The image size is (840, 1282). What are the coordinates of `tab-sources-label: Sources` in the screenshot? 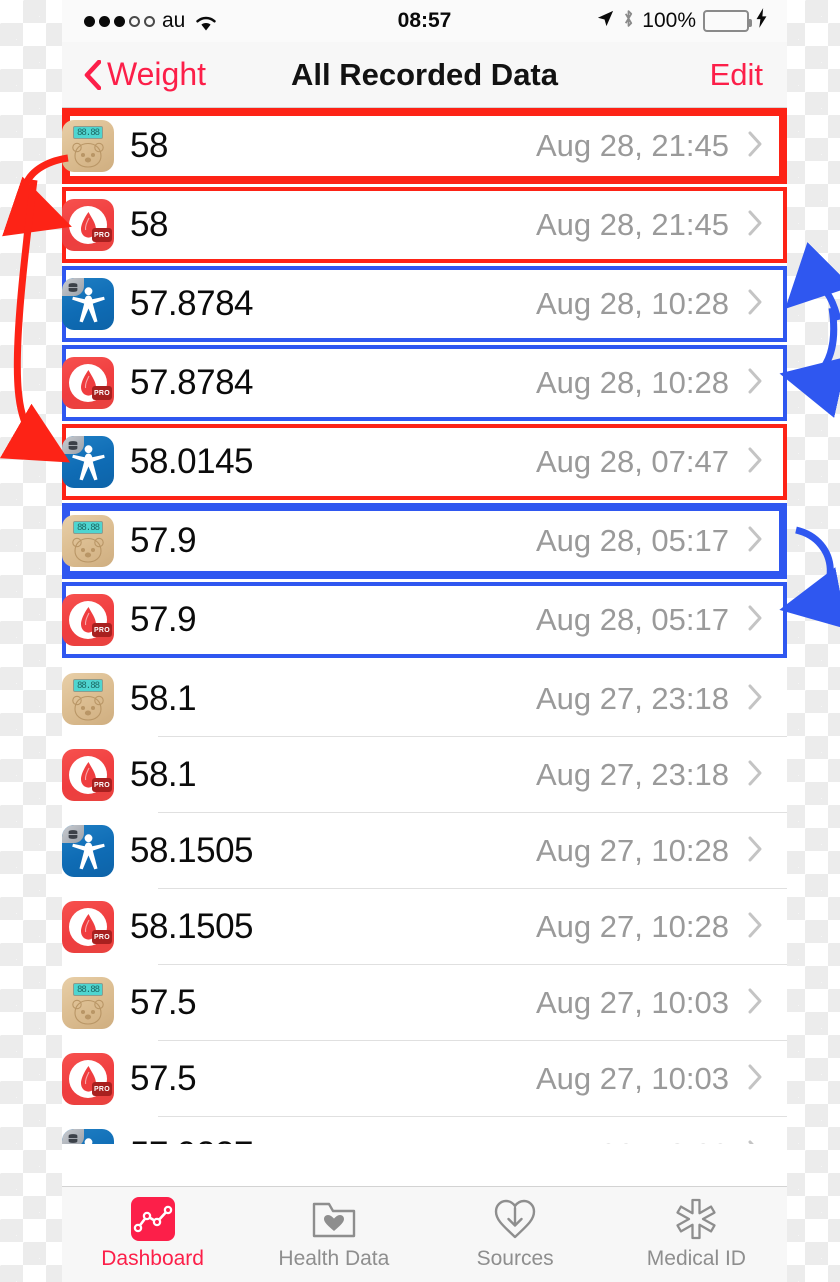 It's located at (515, 1258).